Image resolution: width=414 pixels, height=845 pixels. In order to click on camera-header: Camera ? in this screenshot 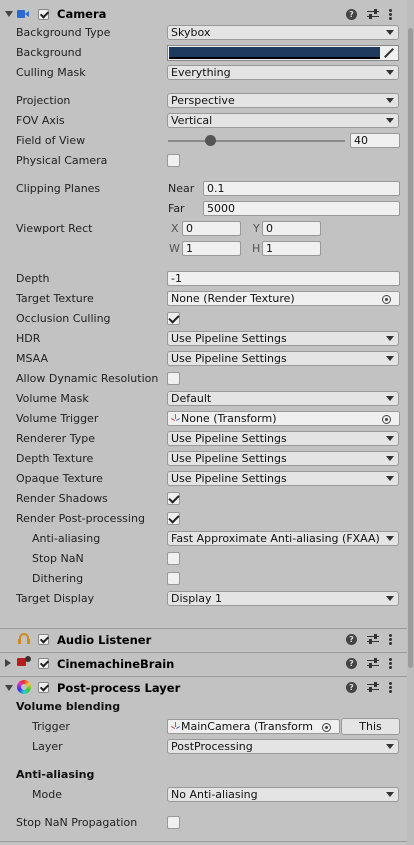, I will do `click(203, 14)`.